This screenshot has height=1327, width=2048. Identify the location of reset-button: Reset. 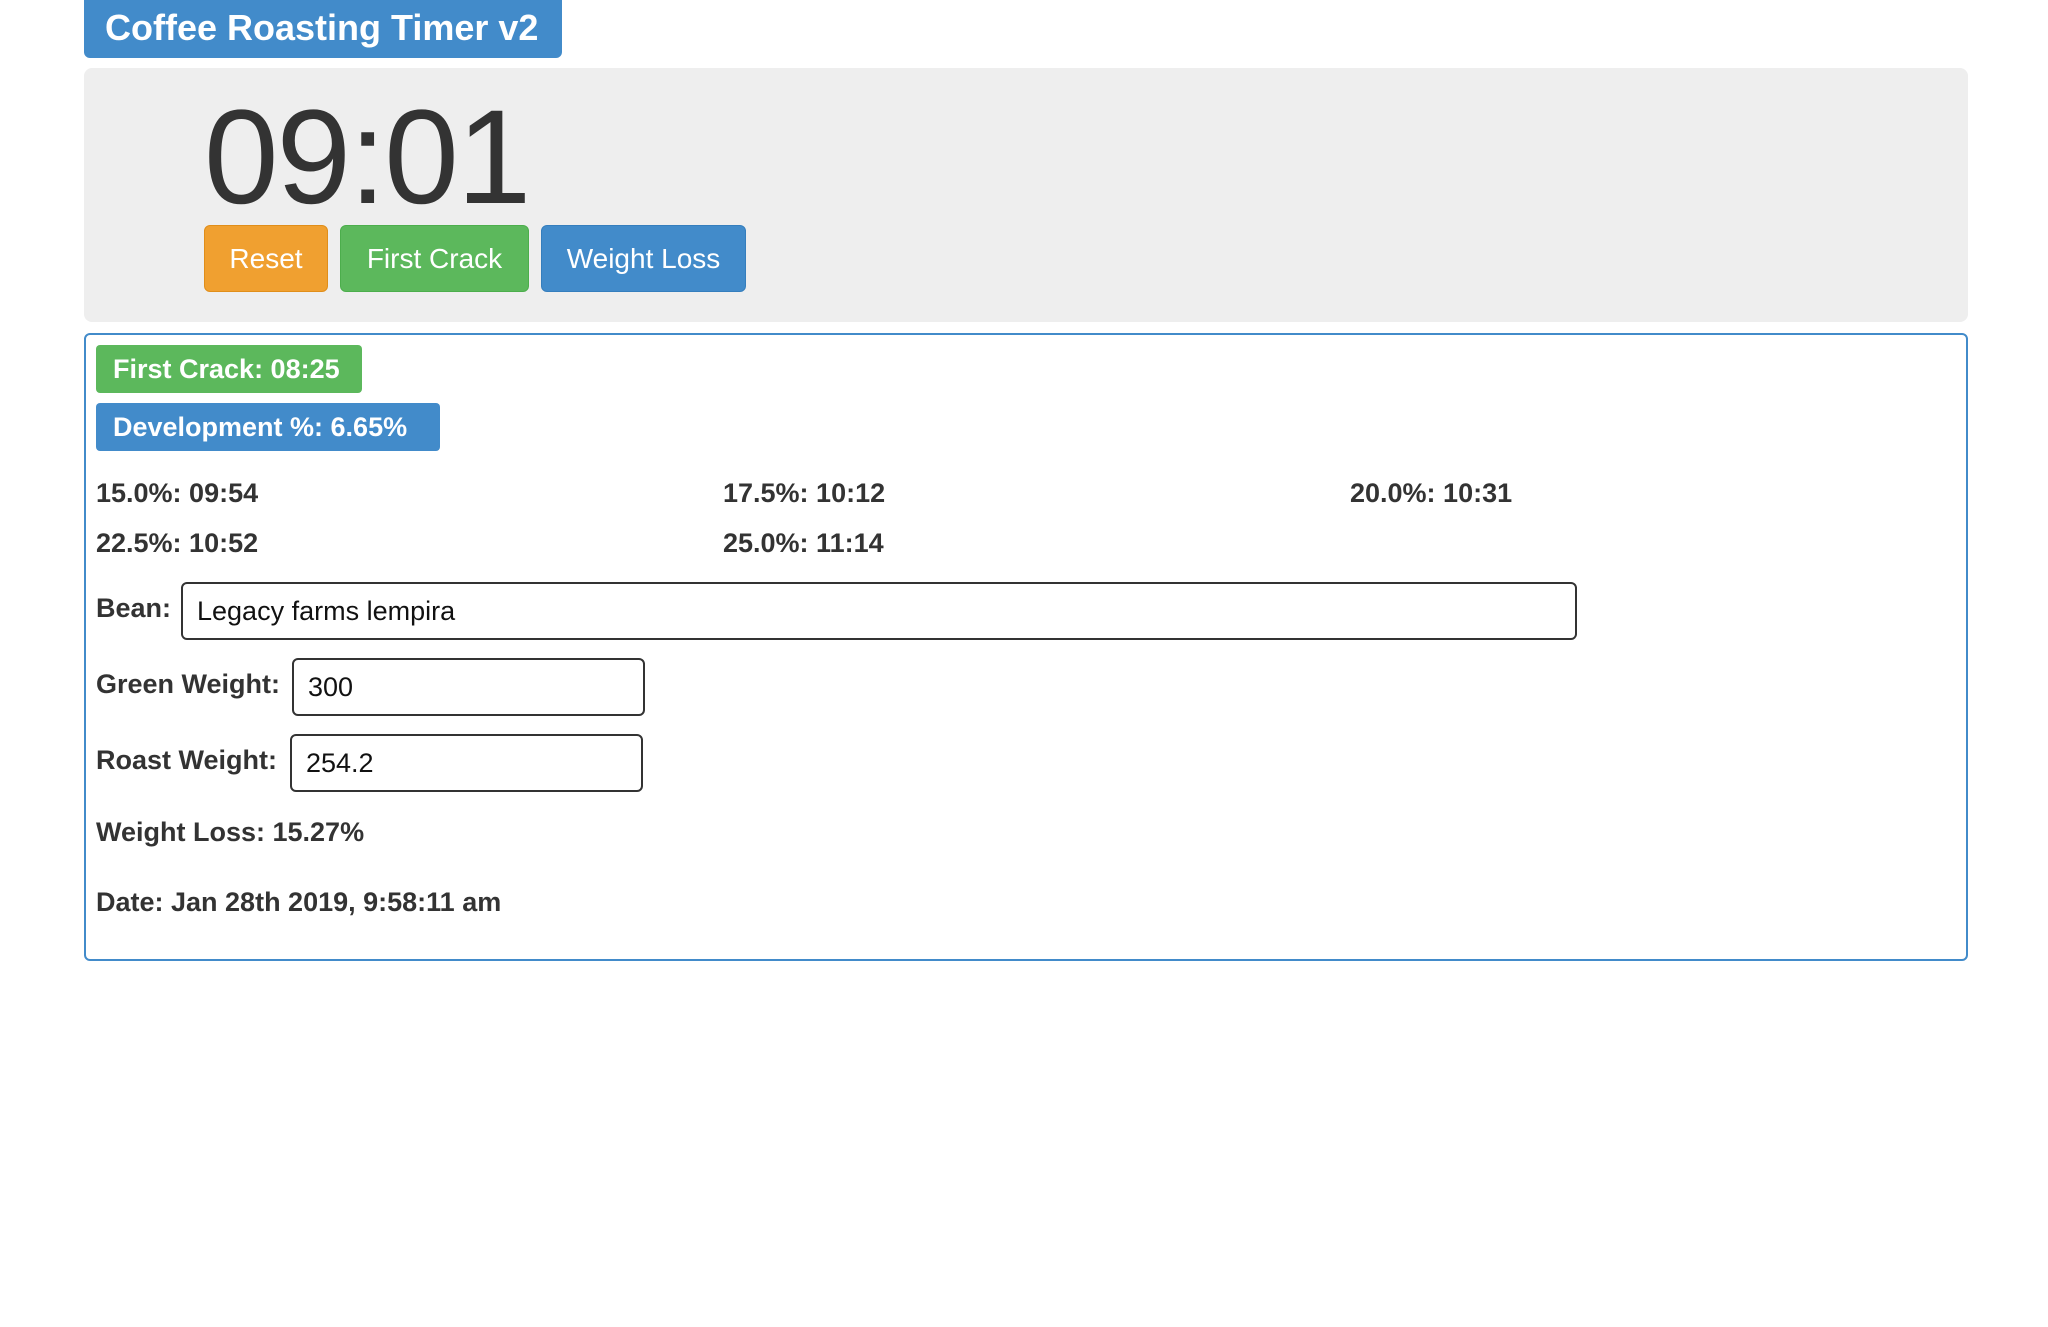
(266, 258).